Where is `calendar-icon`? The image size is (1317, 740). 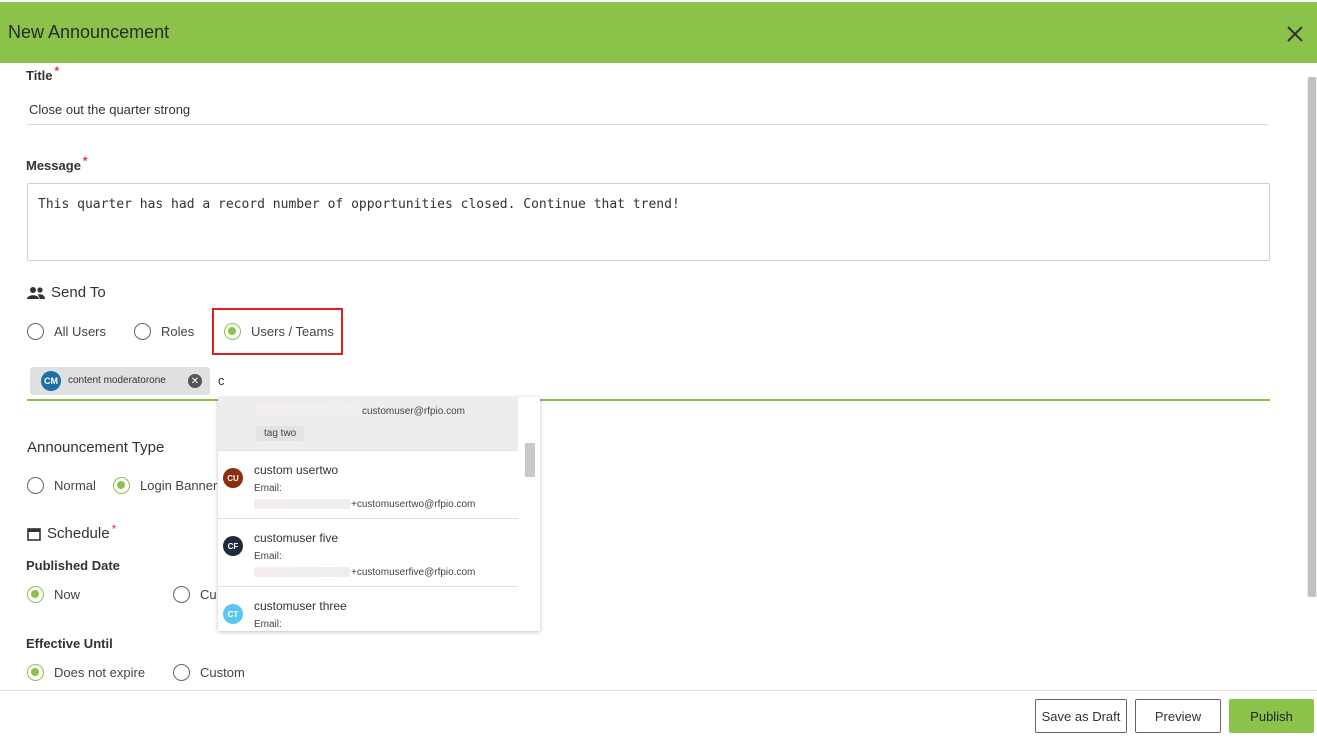
calendar-icon is located at coordinates (34, 534).